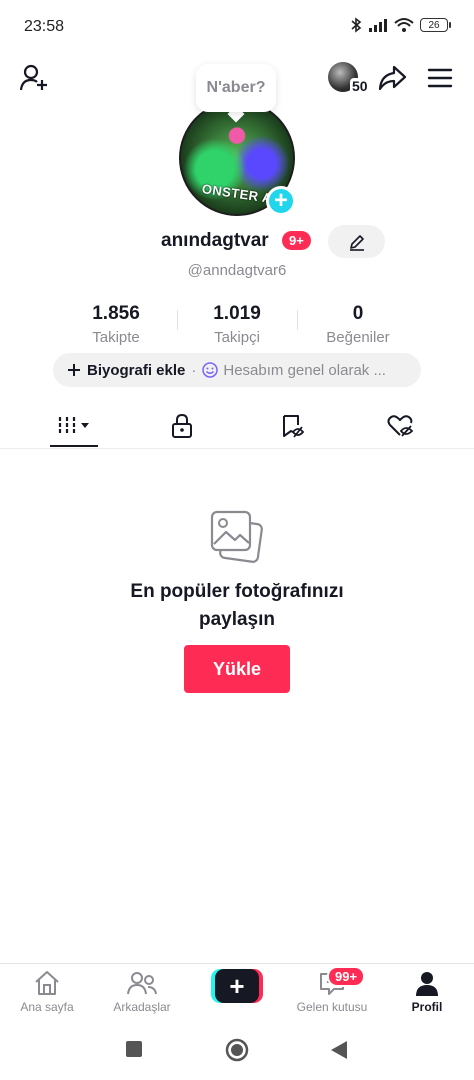 The width and height of the screenshot is (474, 1080). Describe the element at coordinates (378, 25) in the screenshot. I see `signal-icon` at that location.